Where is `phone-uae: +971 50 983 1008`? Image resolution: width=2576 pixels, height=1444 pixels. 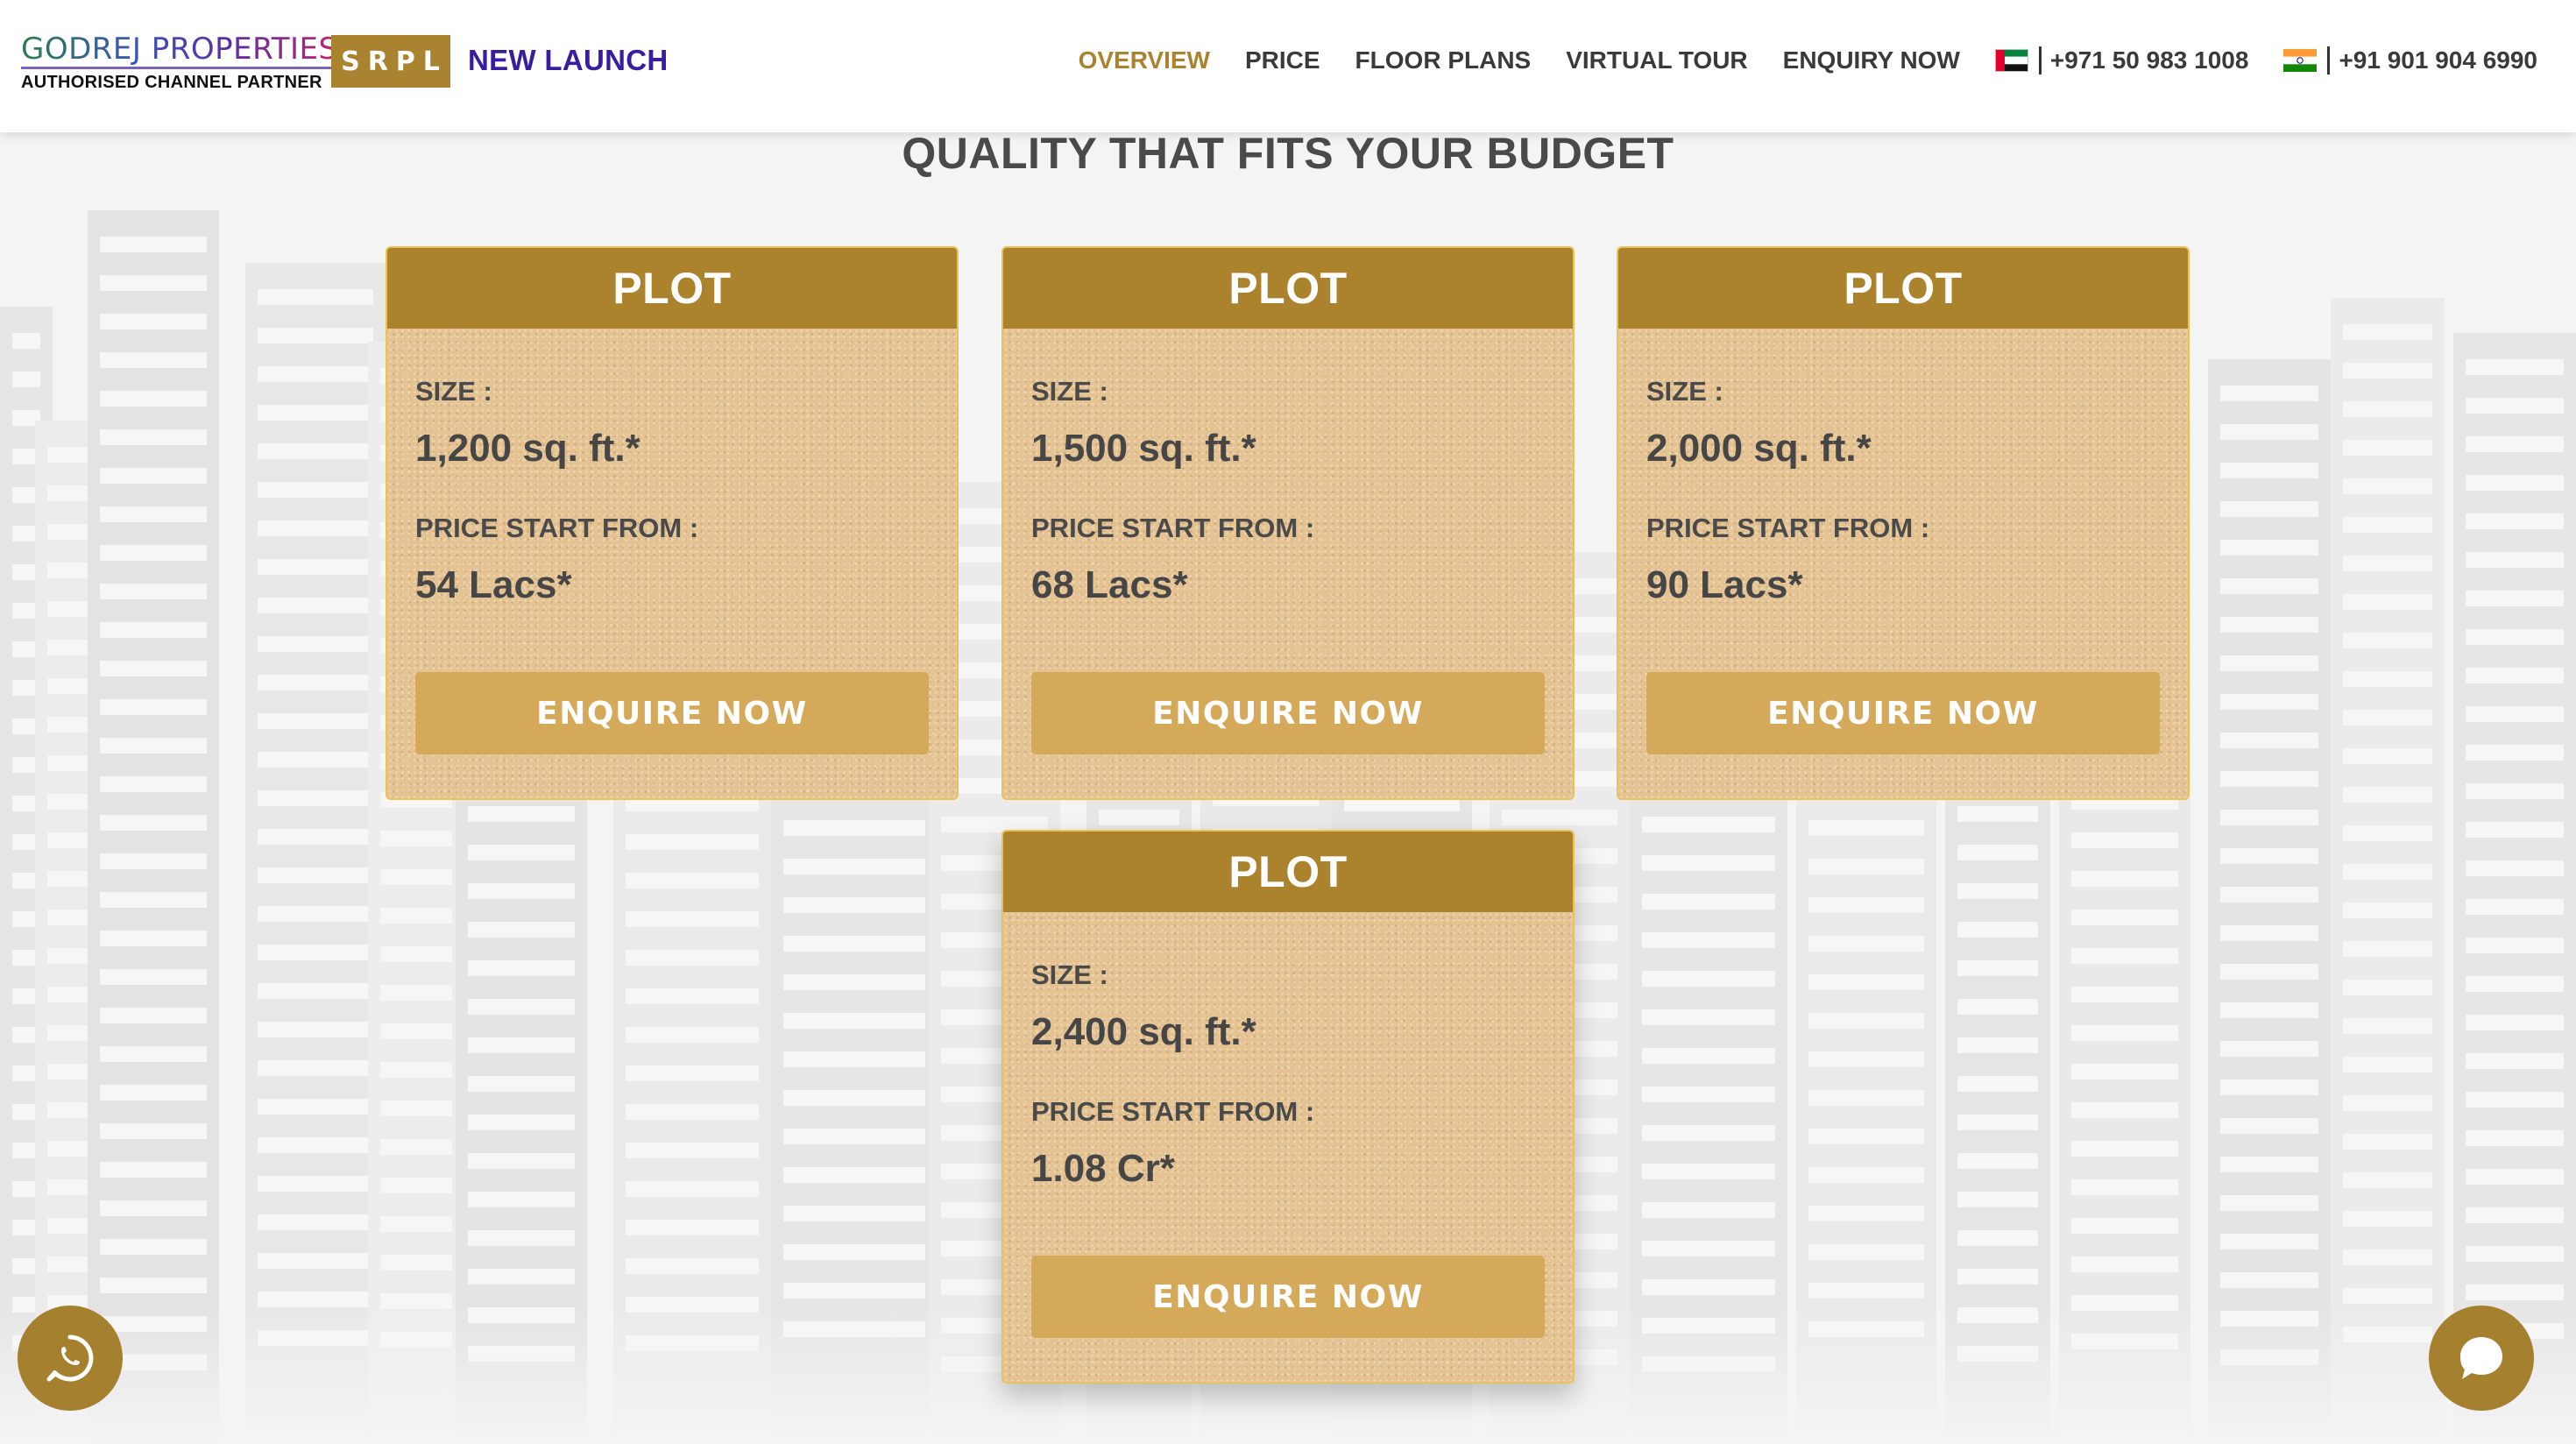 phone-uae: +971 50 983 1008 is located at coordinates (2121, 60).